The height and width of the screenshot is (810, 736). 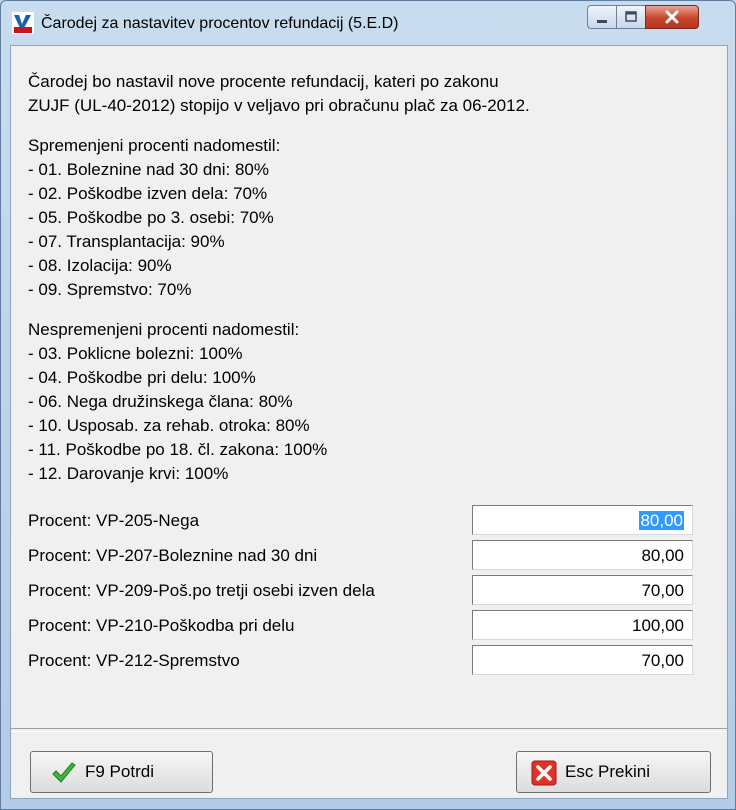 What do you see at coordinates (151, 217) in the screenshot?
I see `changed-item: - 05. Poškodbe po 3. osebi: 70%` at bounding box center [151, 217].